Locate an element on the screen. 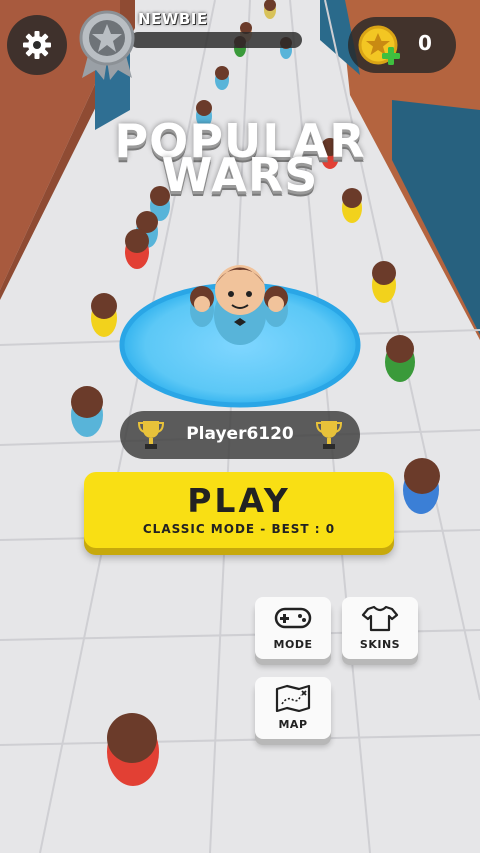 The height and width of the screenshot is (853, 480). star-coin-plus-icon is located at coordinates (379, 45).